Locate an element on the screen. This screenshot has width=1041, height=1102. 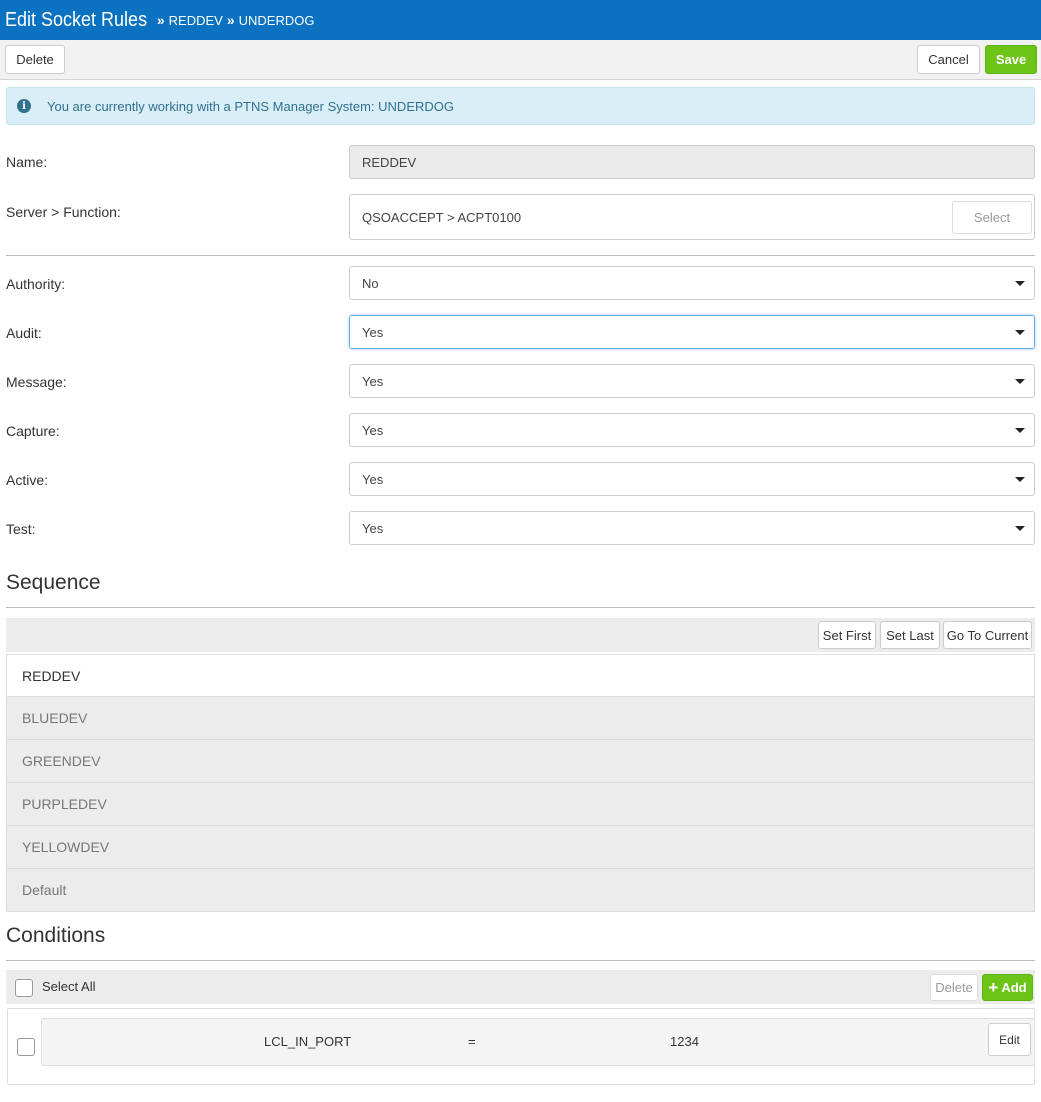
delete-condition-button: Delete is located at coordinates (954, 987).